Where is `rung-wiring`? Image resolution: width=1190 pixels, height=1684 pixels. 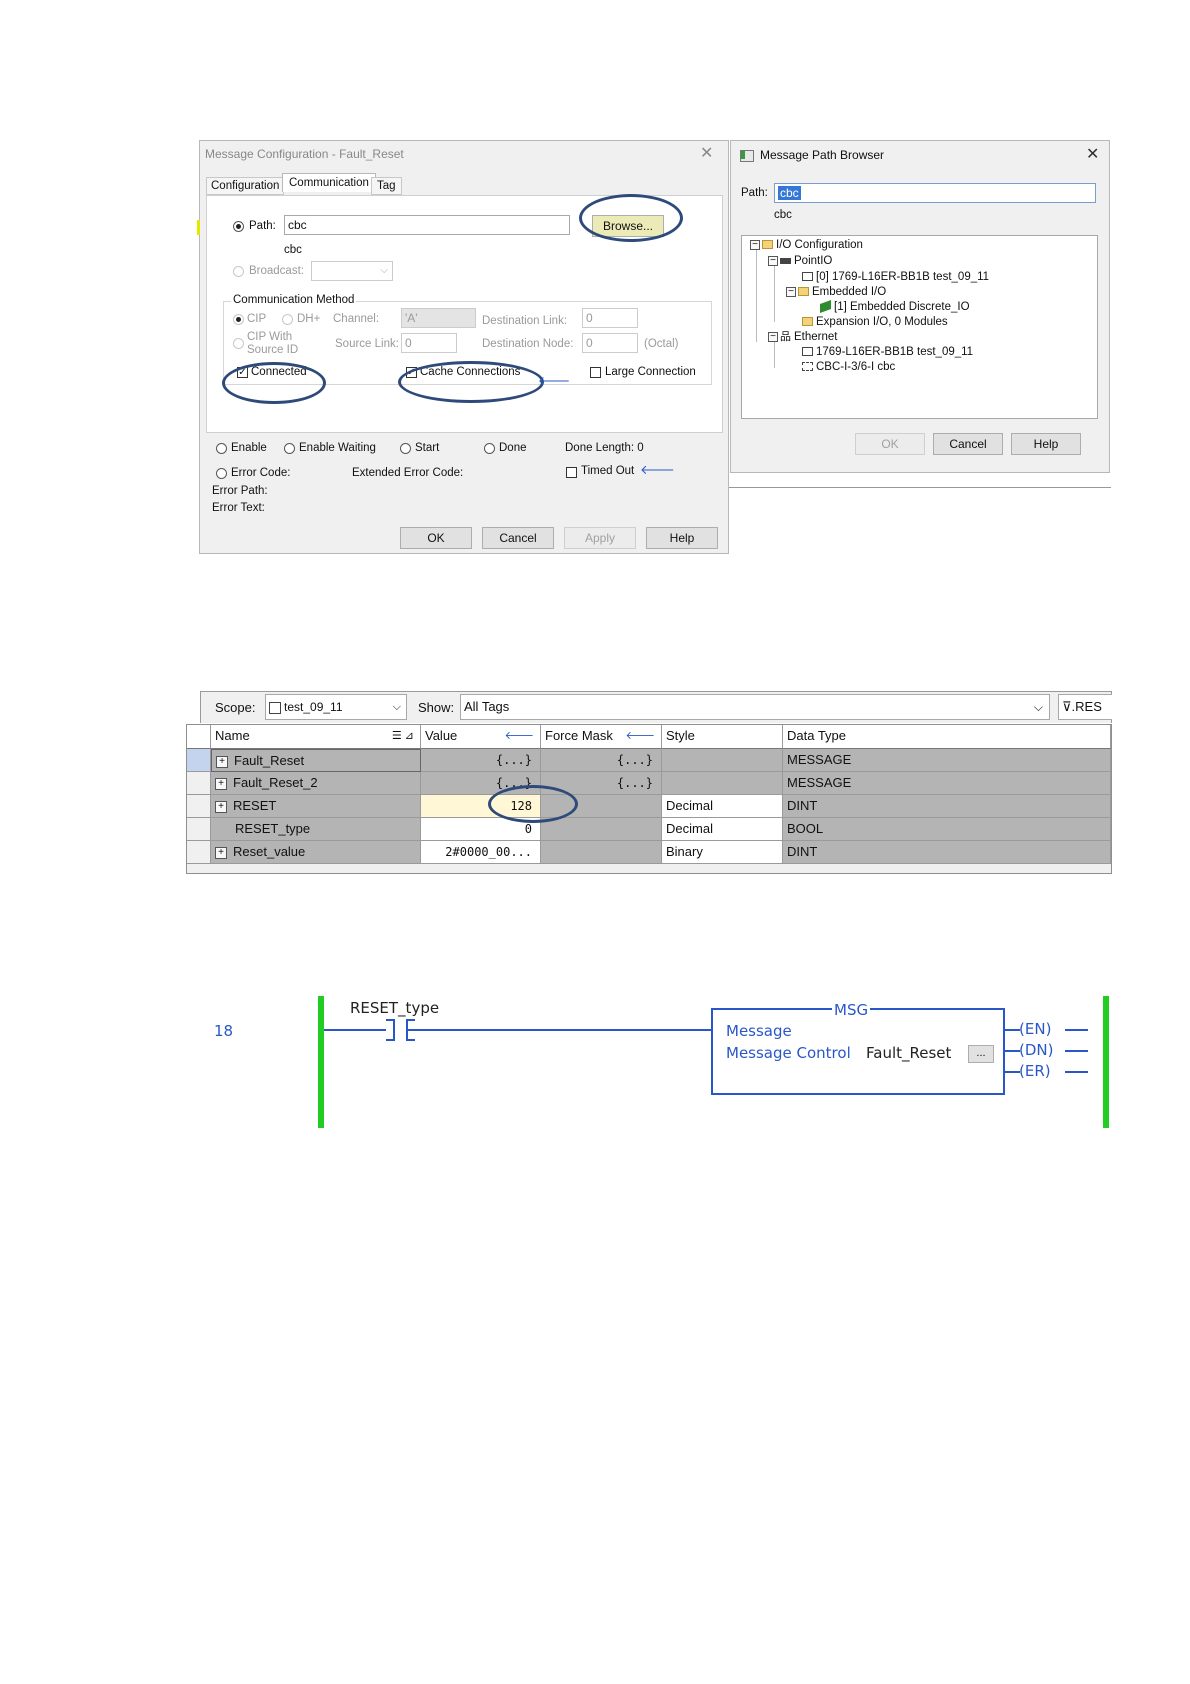
rung-wiring is located at coordinates (706, 1051).